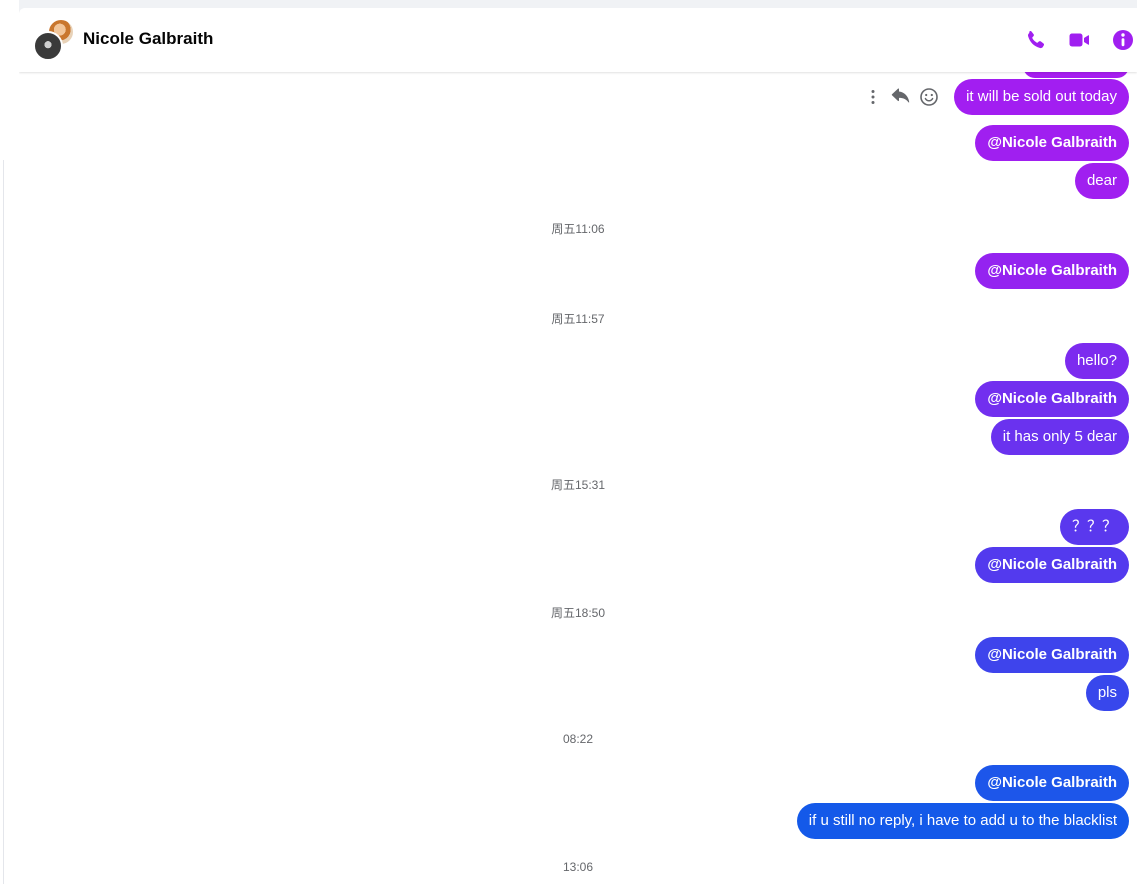 Image resolution: width=1137 pixels, height=884 pixels. I want to click on message-bubble: it has only 5 dear, so click(1059, 437).